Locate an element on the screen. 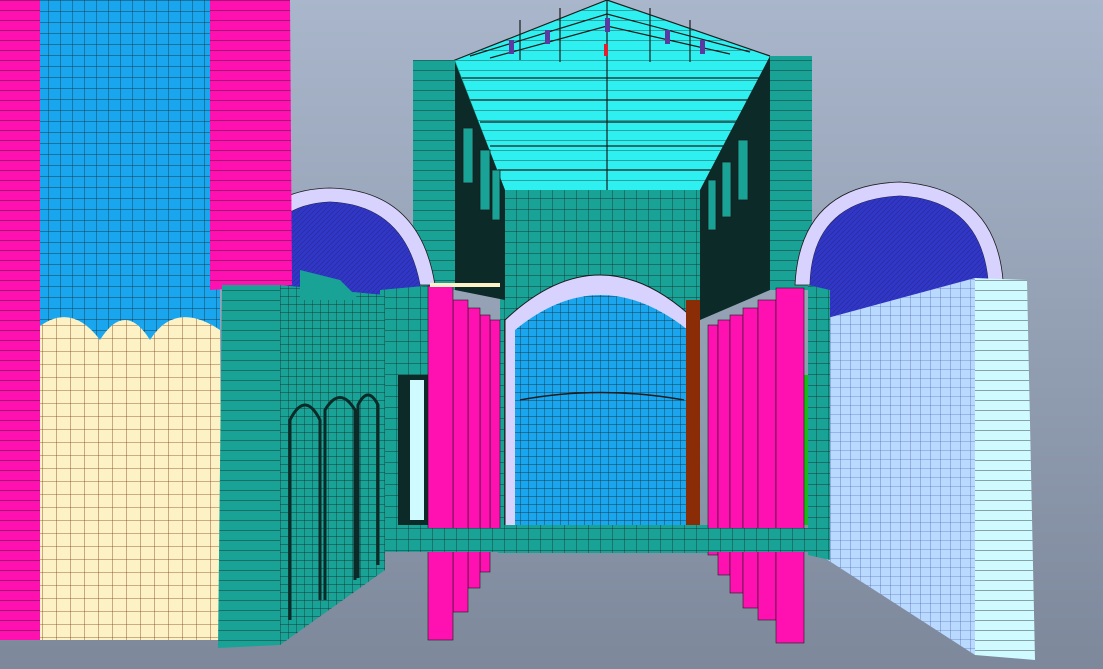 This screenshot has height=669, width=1103. apse-dome is located at coordinates (603, 413).